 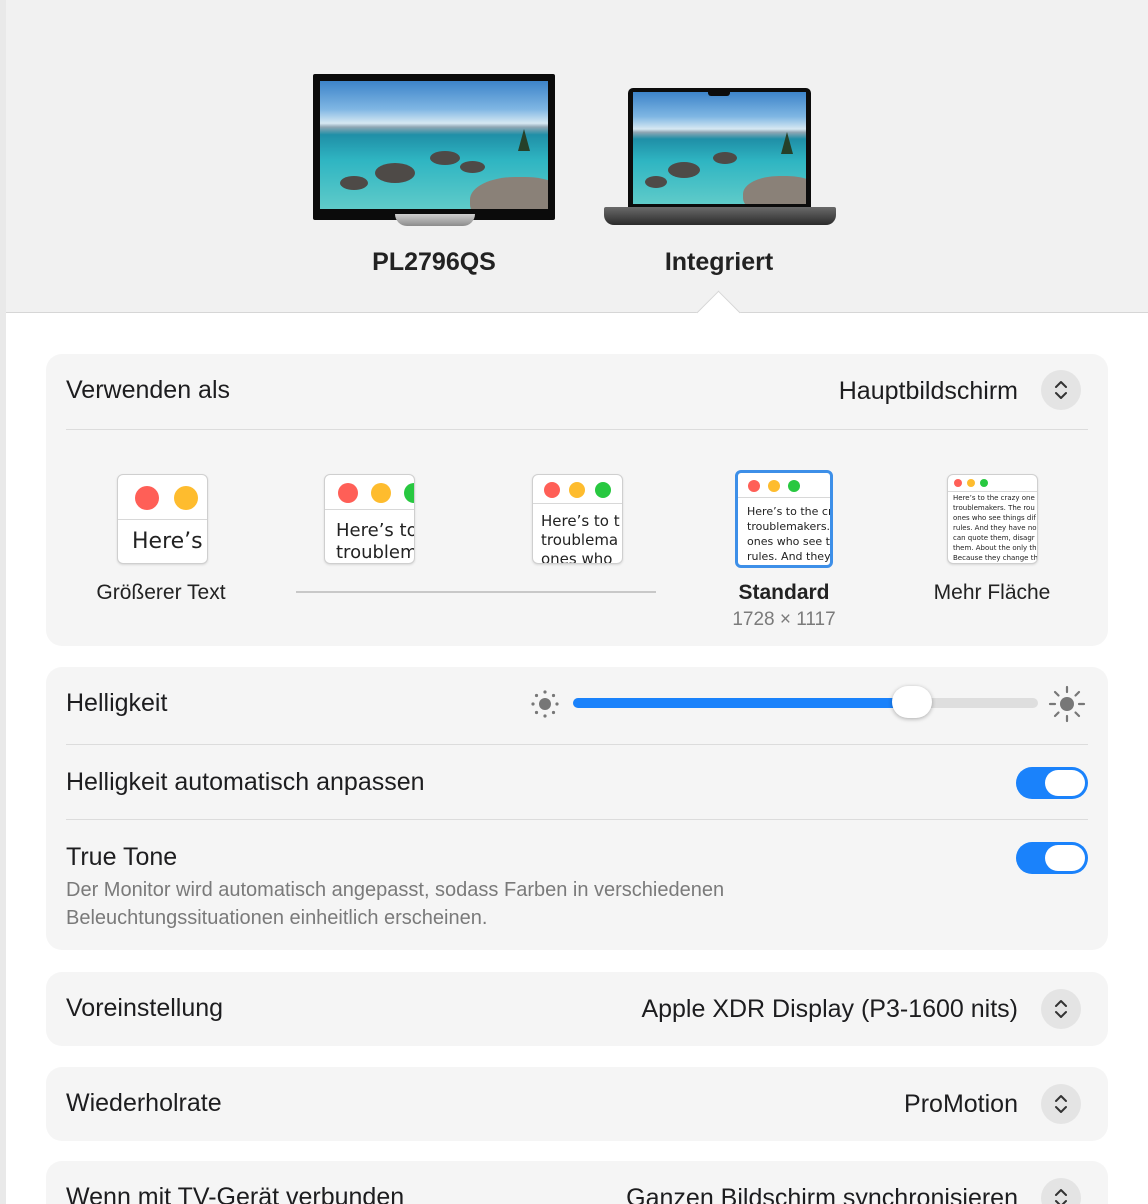 What do you see at coordinates (928, 391) in the screenshot?
I see `use-as-value: Hauptbildschirm` at bounding box center [928, 391].